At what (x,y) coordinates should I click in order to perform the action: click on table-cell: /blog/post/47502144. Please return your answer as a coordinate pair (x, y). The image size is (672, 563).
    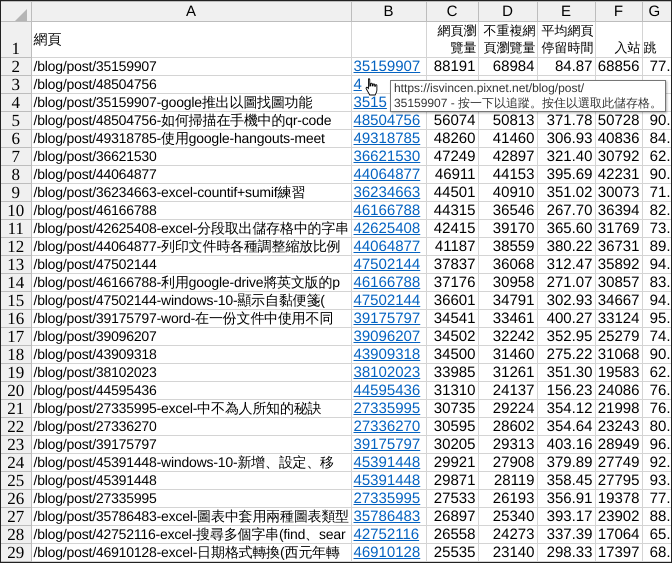
    Looking at the image, I should click on (191, 265).